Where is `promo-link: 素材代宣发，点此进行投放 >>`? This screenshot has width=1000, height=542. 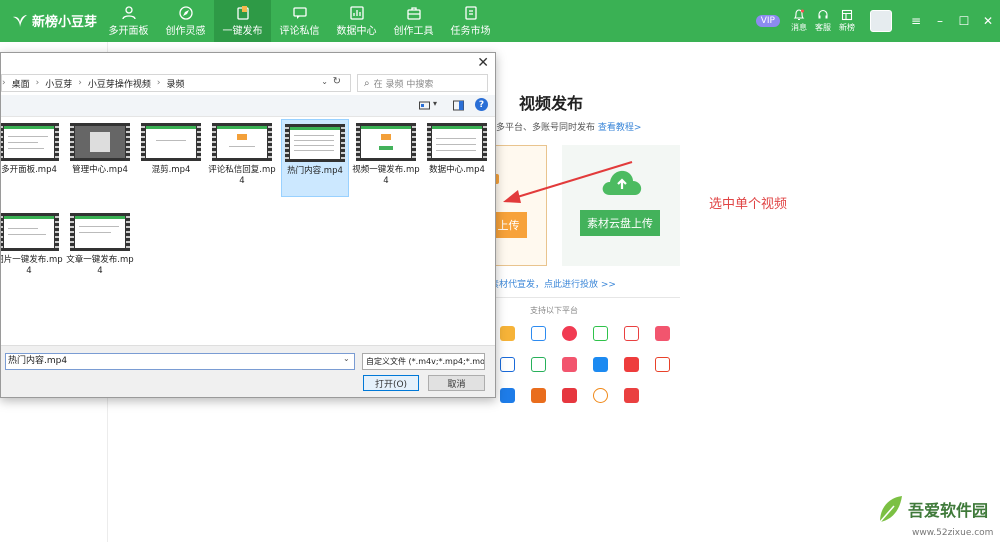
promo-link: 素材代宣发，点此进行投放 >> is located at coordinates (553, 283).